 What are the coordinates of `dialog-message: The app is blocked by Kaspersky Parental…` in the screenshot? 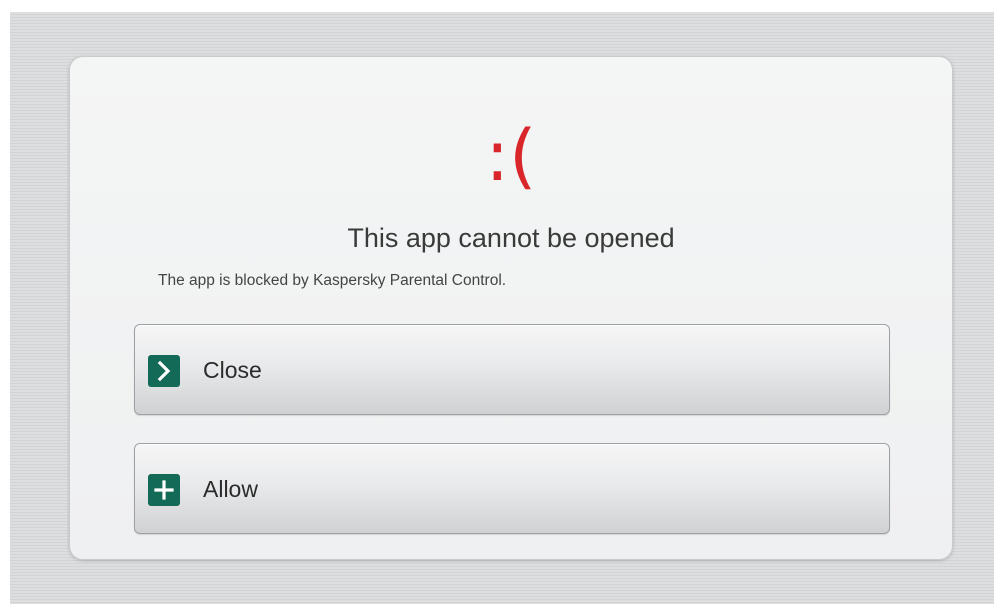 It's located at (332, 280).